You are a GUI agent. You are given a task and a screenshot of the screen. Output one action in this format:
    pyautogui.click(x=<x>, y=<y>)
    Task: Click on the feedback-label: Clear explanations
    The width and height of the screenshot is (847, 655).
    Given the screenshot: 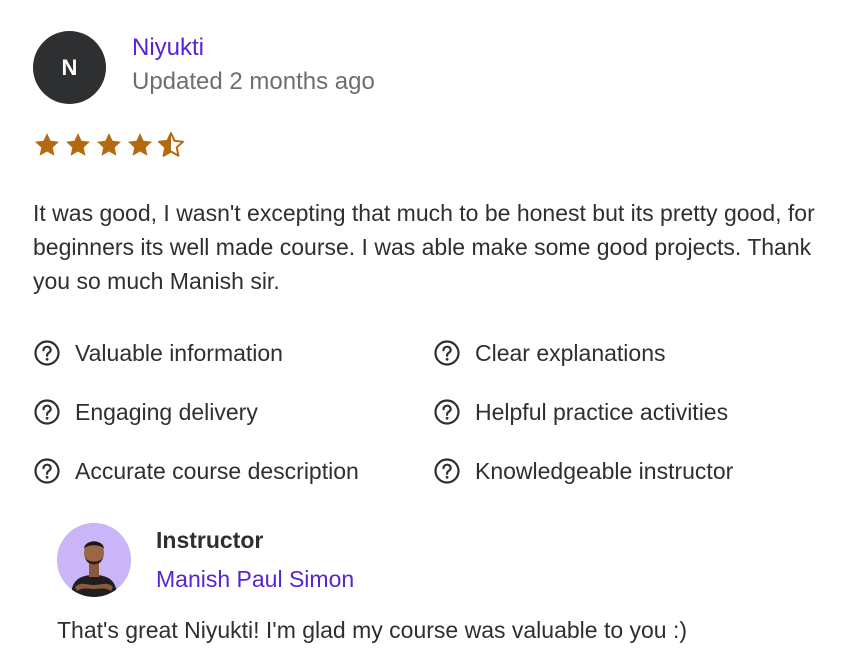 What is the action you would take?
    pyautogui.click(x=570, y=352)
    